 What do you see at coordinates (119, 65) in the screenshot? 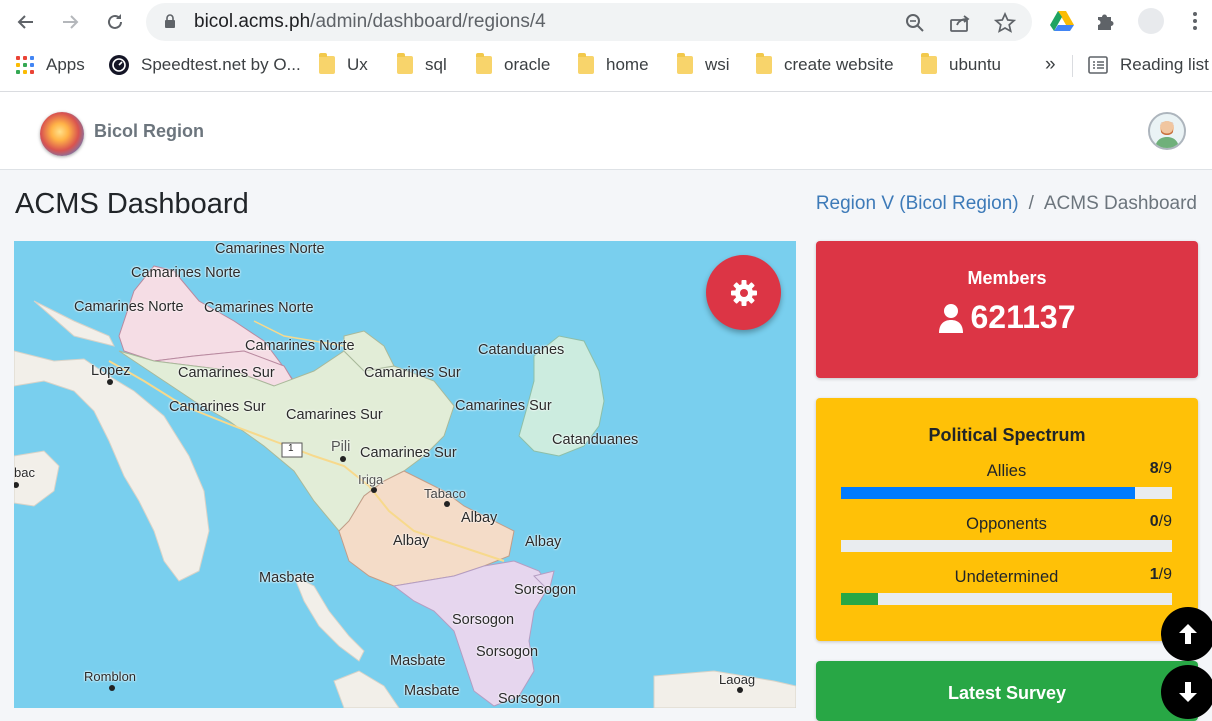
I see `speedtest-icon` at bounding box center [119, 65].